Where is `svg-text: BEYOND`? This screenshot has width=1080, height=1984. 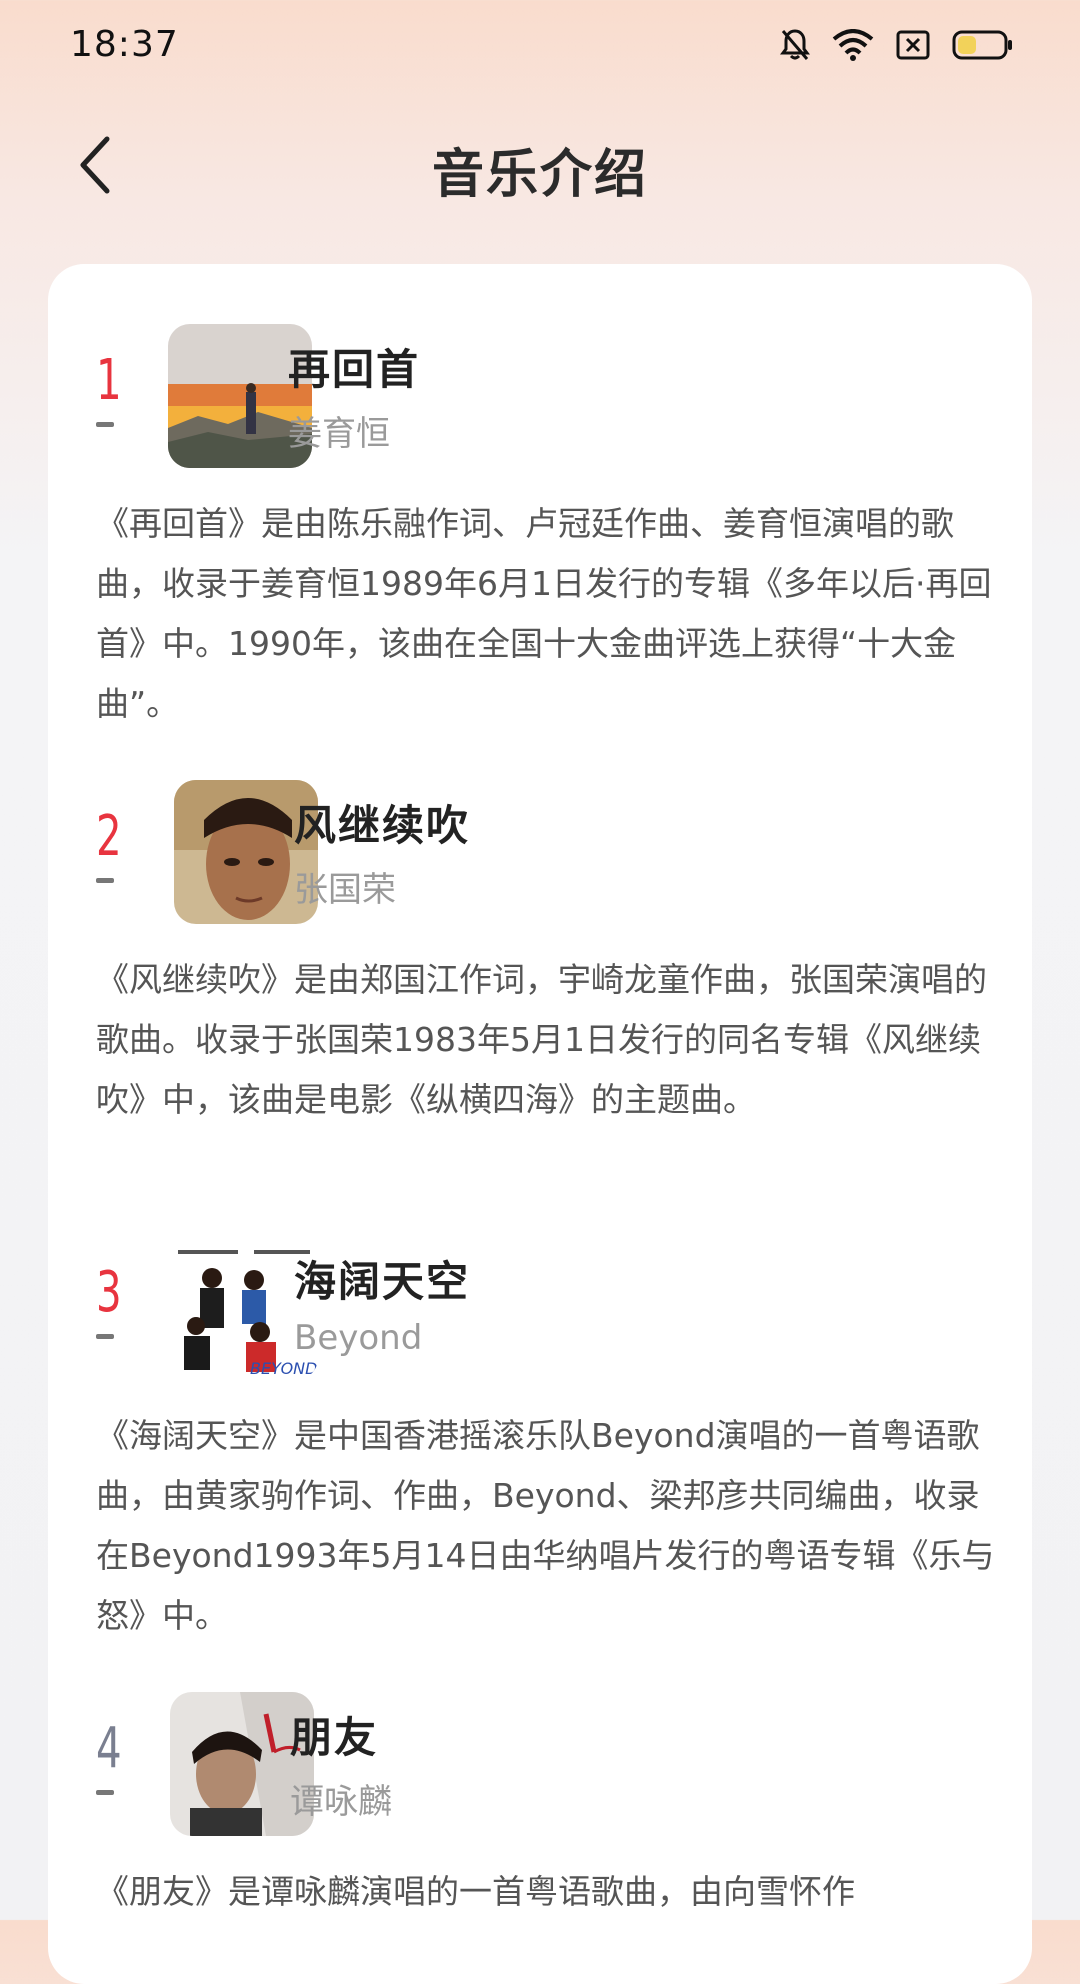
svg-text: BEYOND is located at coordinates (283, 1368).